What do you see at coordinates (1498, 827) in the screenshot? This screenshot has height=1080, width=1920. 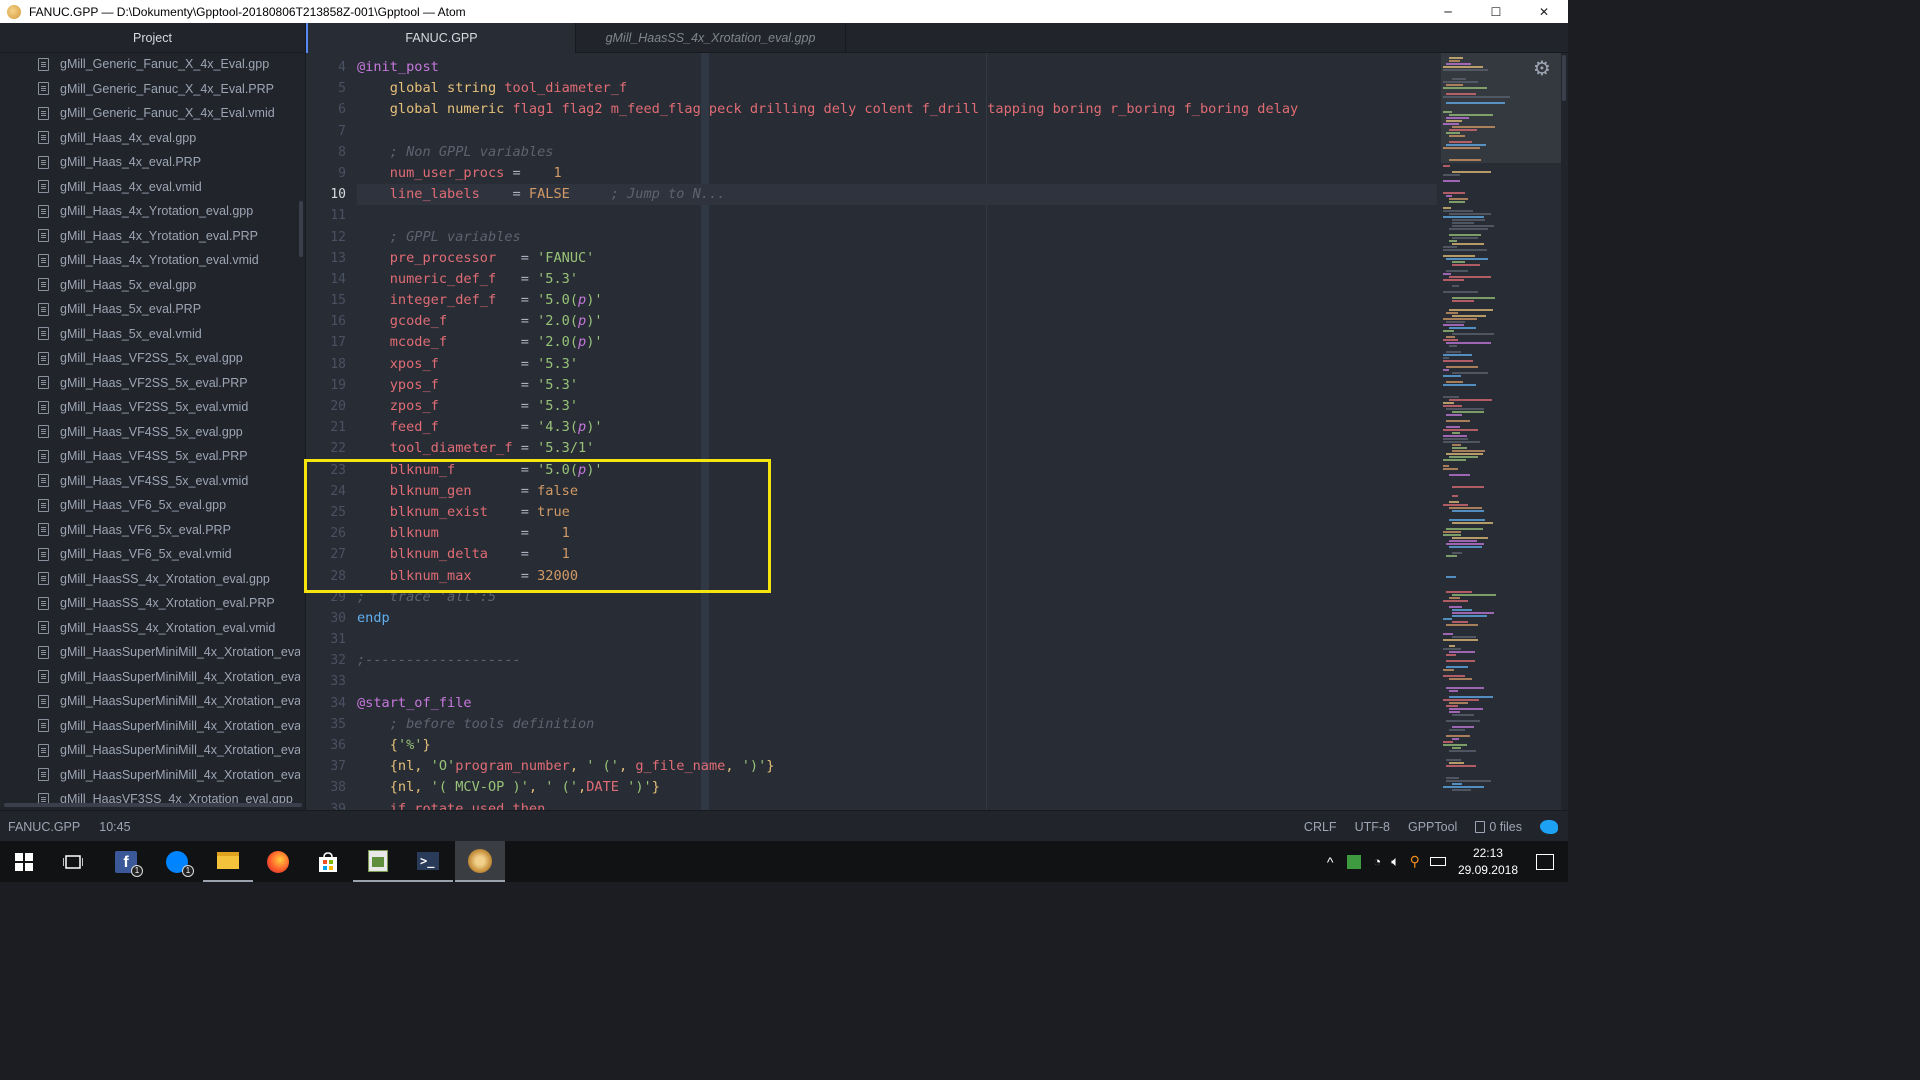 I see `status-git-files: 0 files` at bounding box center [1498, 827].